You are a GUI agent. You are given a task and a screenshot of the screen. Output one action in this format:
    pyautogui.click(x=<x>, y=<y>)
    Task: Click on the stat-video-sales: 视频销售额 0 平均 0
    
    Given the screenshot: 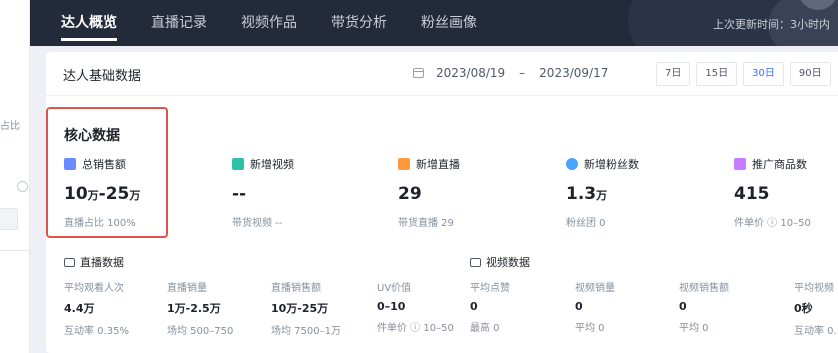 What is the action you would take?
    pyautogui.click(x=704, y=308)
    